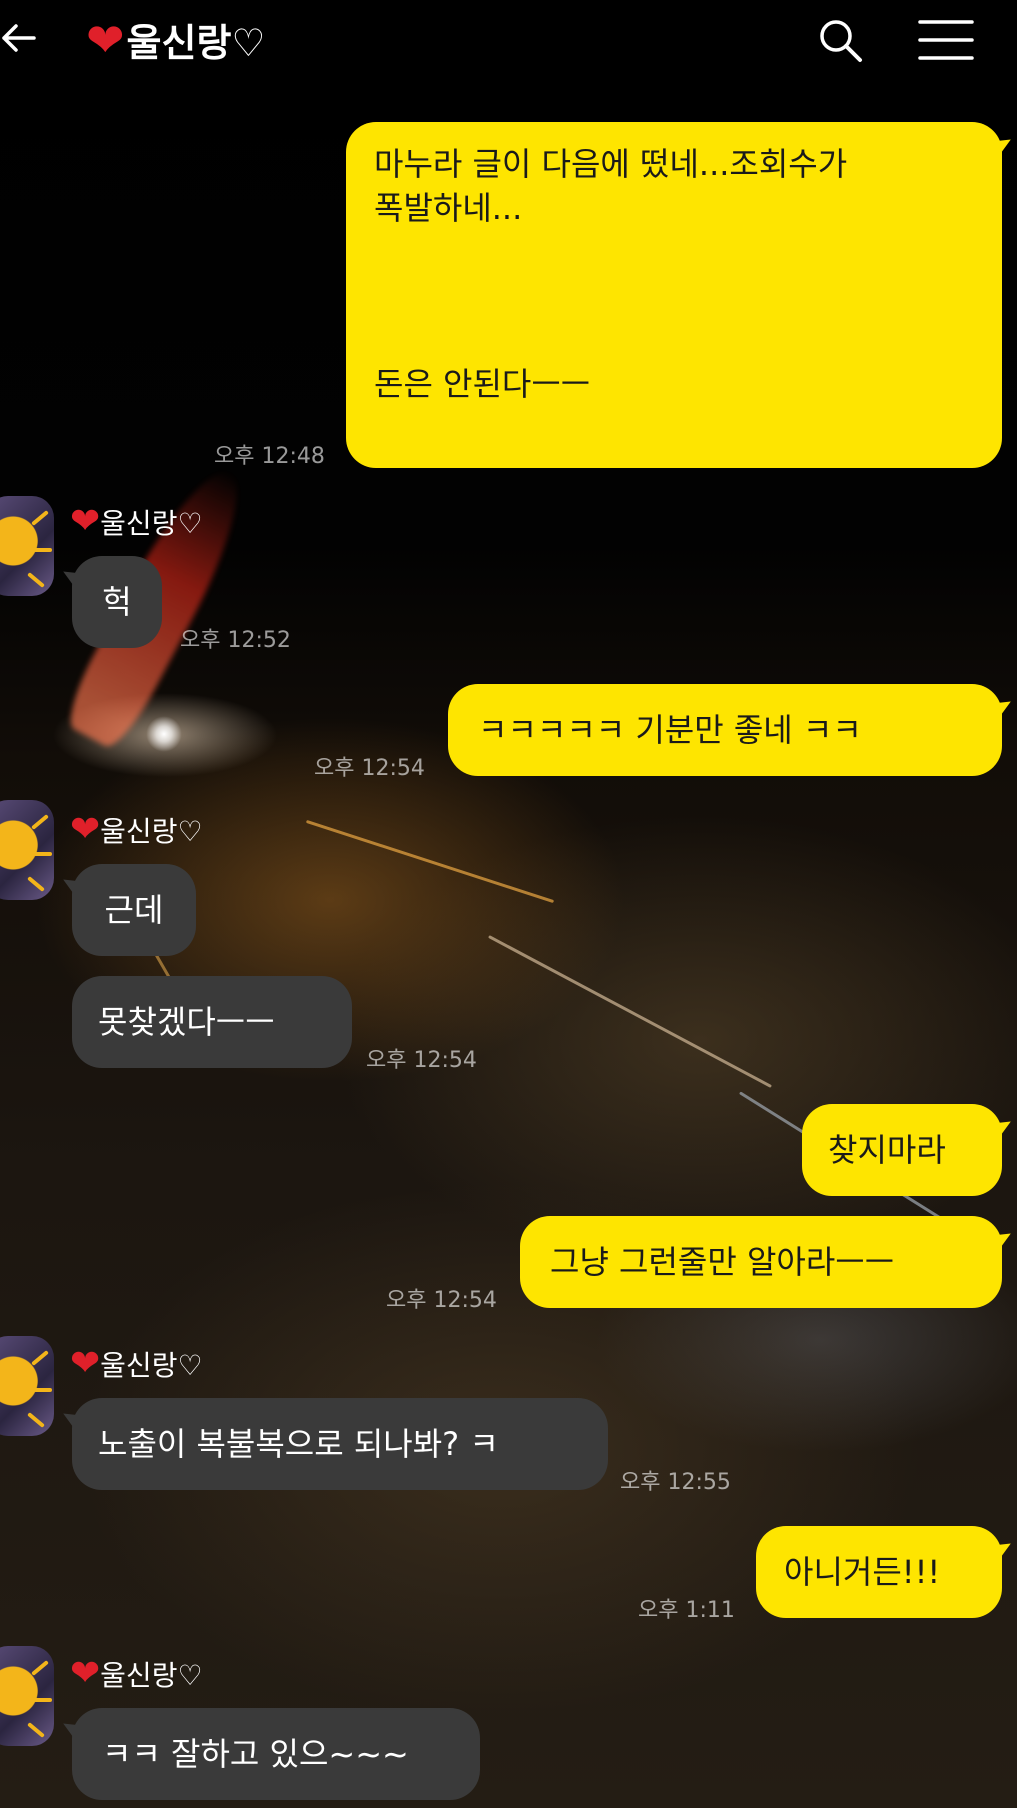  Describe the element at coordinates (675, 1482) in the screenshot. I see `message-time: 오후 12:55` at that location.